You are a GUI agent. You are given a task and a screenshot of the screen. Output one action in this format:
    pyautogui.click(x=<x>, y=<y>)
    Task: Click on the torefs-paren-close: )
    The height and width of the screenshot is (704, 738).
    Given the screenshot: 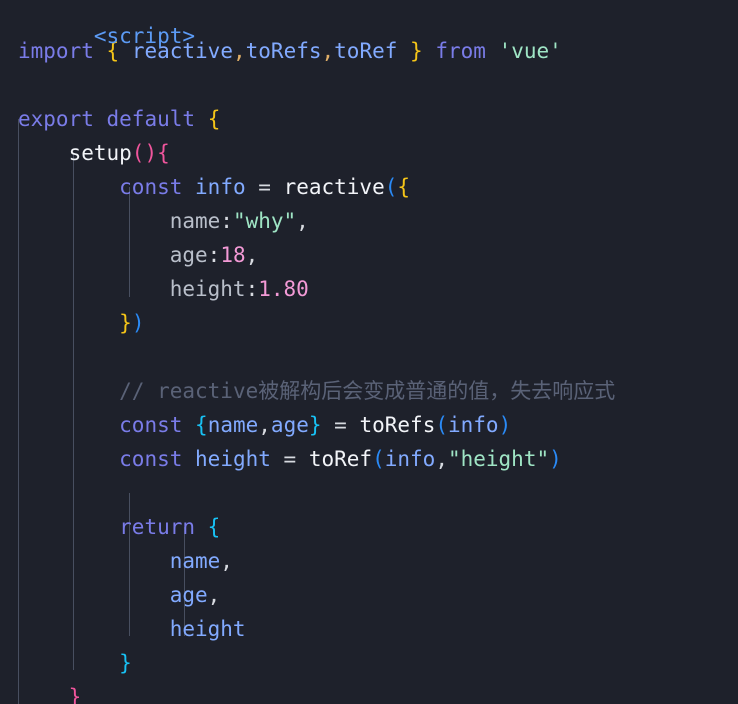 What is the action you would take?
    pyautogui.click(x=505, y=425)
    